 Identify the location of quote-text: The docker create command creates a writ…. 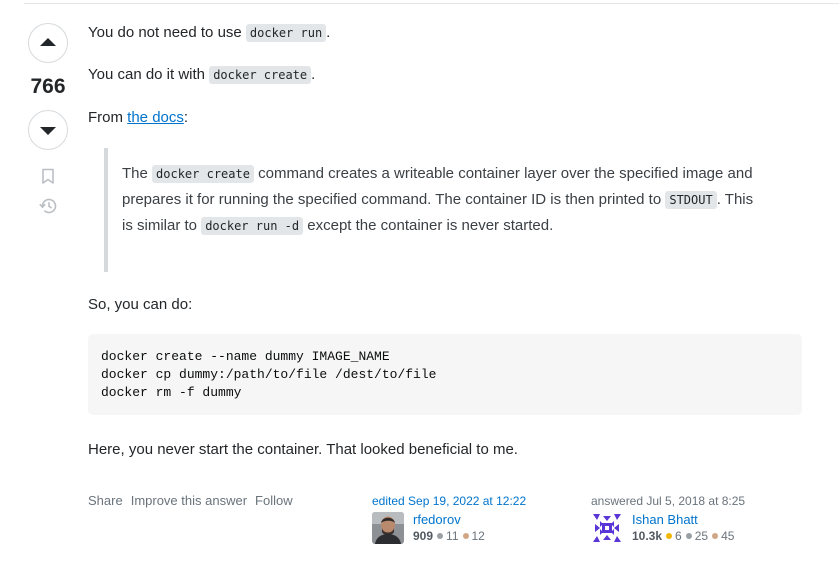
(442, 193).